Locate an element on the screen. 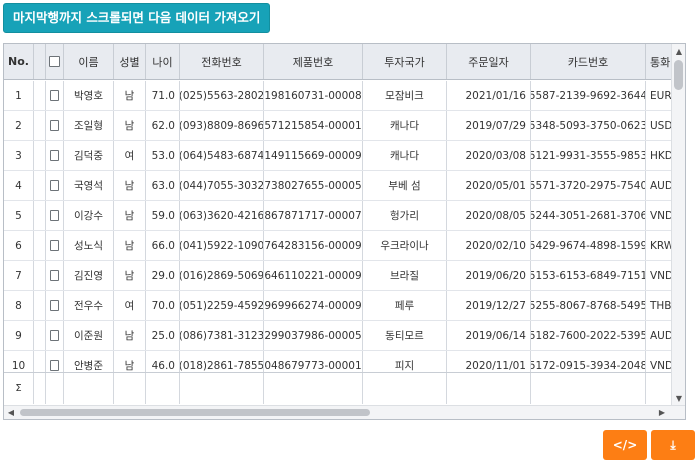 The width and height of the screenshot is (700, 470). summary-cell is located at coordinates (659, 388).